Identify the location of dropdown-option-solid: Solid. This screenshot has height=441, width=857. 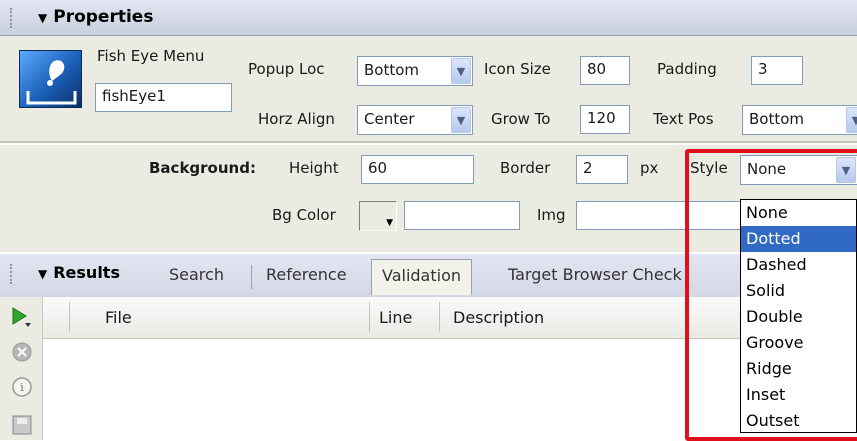
(798, 291).